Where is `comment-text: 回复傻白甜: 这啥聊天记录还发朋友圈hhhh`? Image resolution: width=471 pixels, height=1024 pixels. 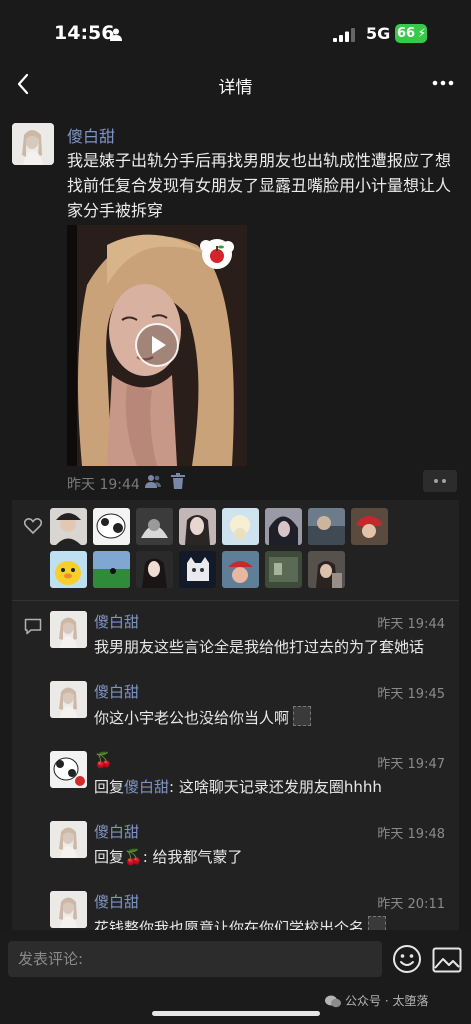 comment-text: 回复傻白甜: 这啥聊天记录还发朋友圈hhhh is located at coordinates (272, 786).